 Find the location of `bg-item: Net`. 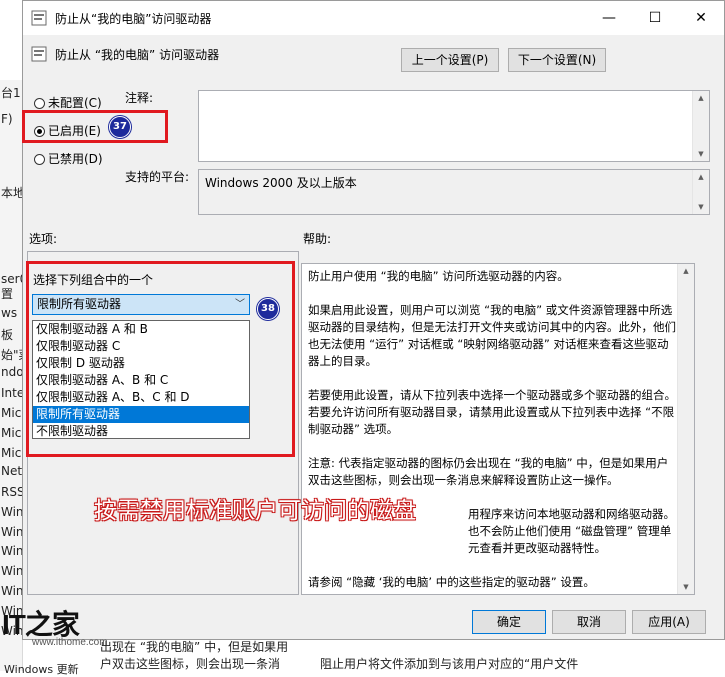

bg-item: Net is located at coordinates (12, 471).